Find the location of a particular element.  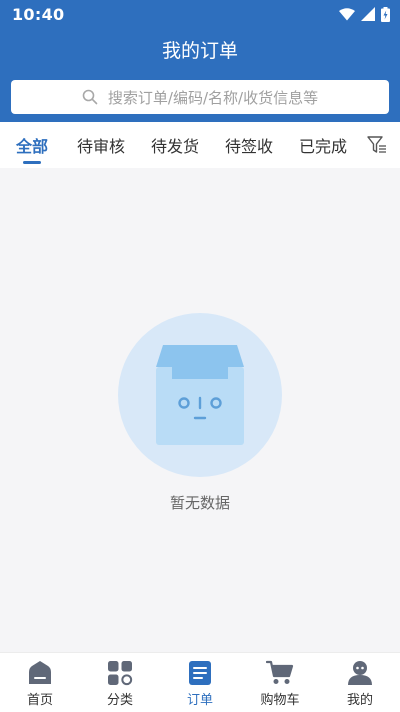

profile-icon is located at coordinates (360, 673).